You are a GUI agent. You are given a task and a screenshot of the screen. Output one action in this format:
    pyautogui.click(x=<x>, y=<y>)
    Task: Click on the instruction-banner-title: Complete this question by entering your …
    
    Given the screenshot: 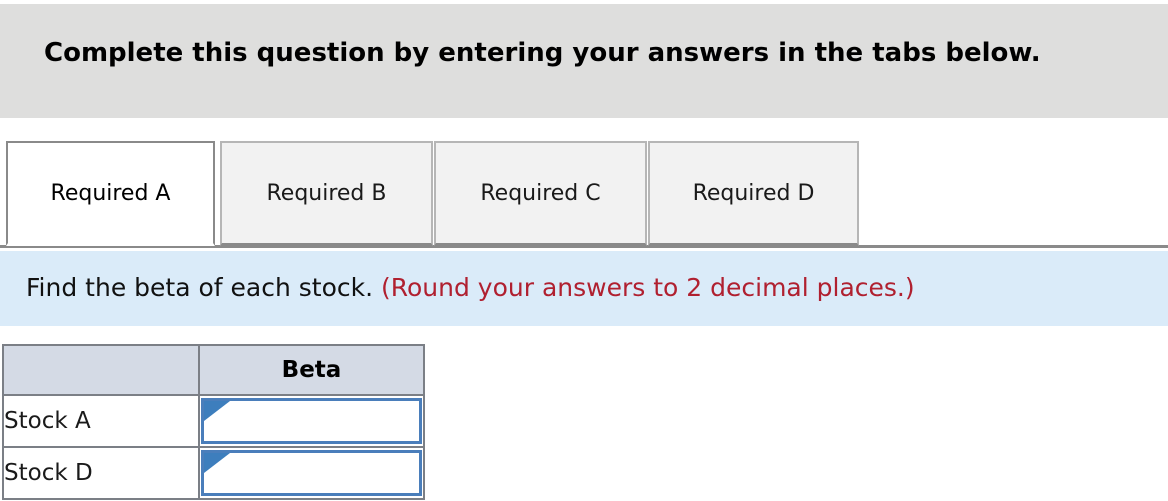 What is the action you would take?
    pyautogui.click(x=542, y=53)
    